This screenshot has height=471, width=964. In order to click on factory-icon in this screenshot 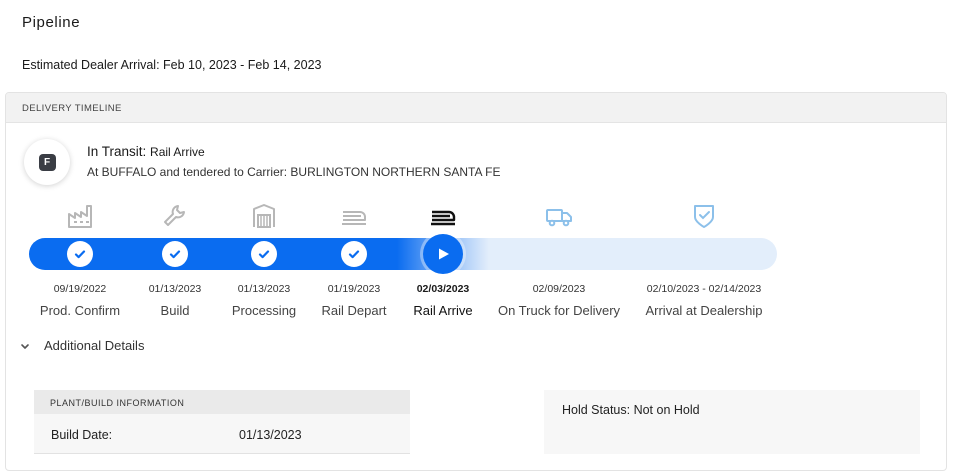, I will do `click(80, 216)`.